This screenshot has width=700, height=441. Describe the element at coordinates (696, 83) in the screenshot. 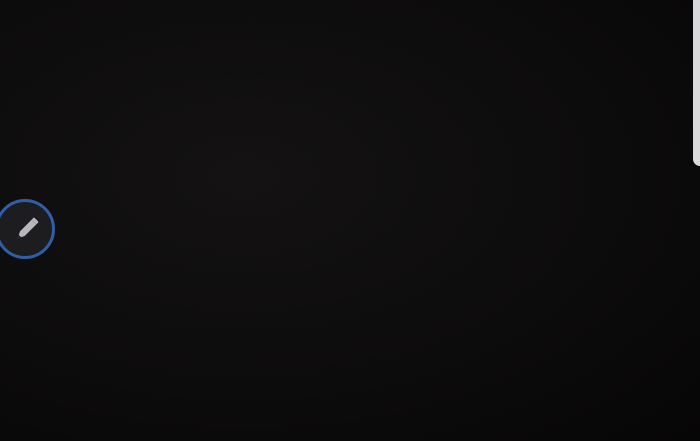

I see `edge-panel-handle` at that location.